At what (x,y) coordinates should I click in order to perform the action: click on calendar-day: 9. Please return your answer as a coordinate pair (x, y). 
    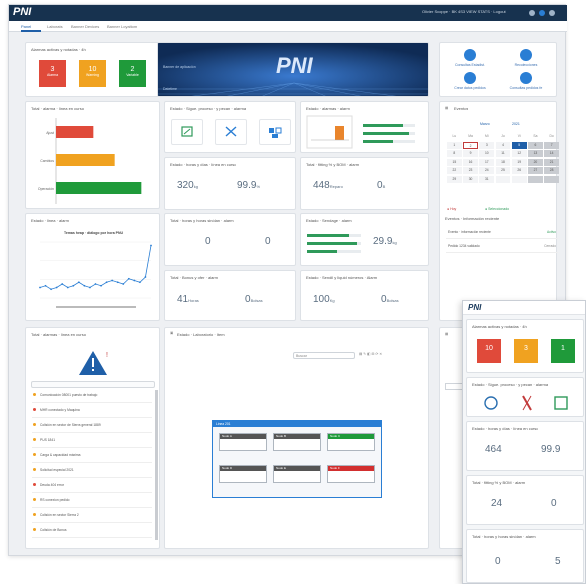
    Looking at the image, I should click on (470, 153).